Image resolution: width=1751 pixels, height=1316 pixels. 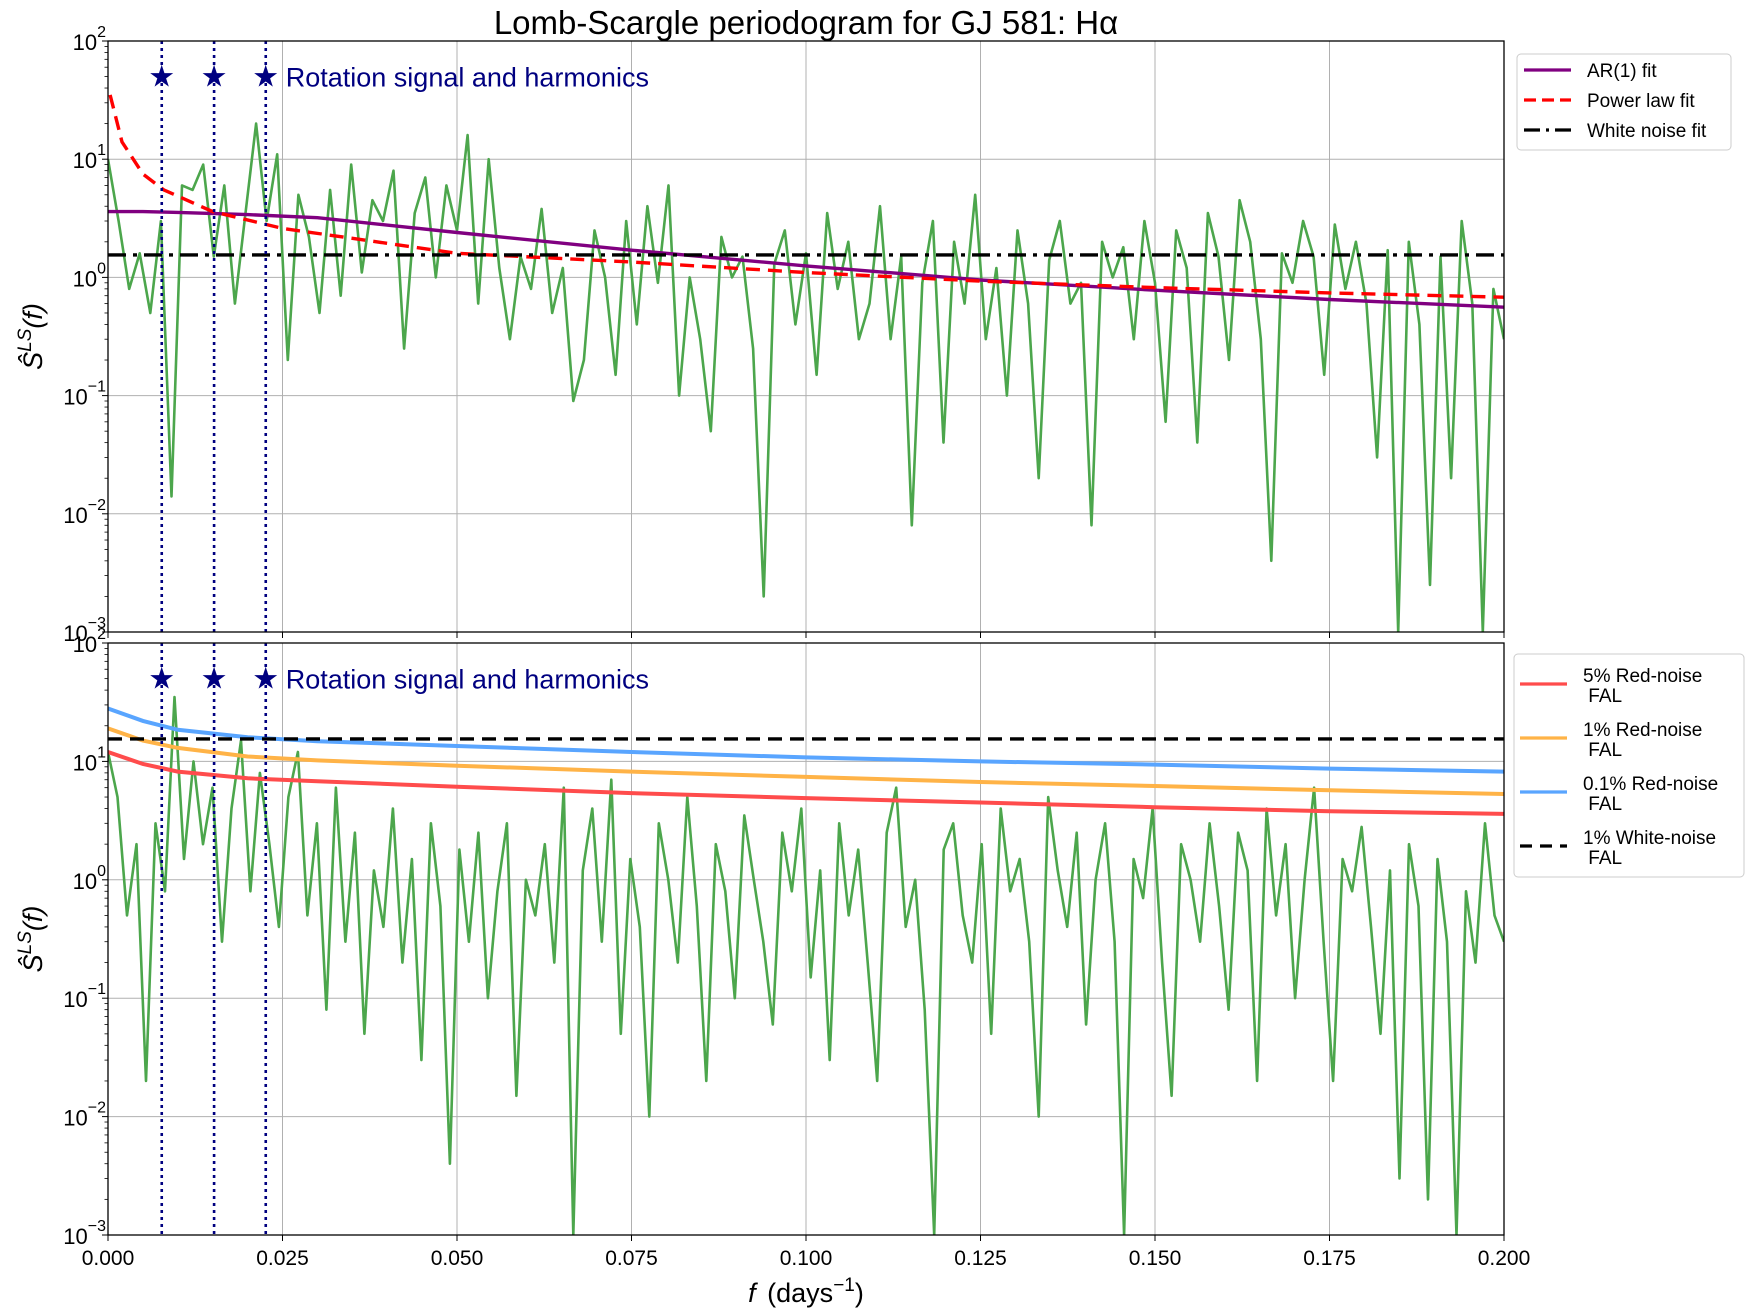 What do you see at coordinates (89, 39) in the screenshot?
I see `y-tick-label: 102` at bounding box center [89, 39].